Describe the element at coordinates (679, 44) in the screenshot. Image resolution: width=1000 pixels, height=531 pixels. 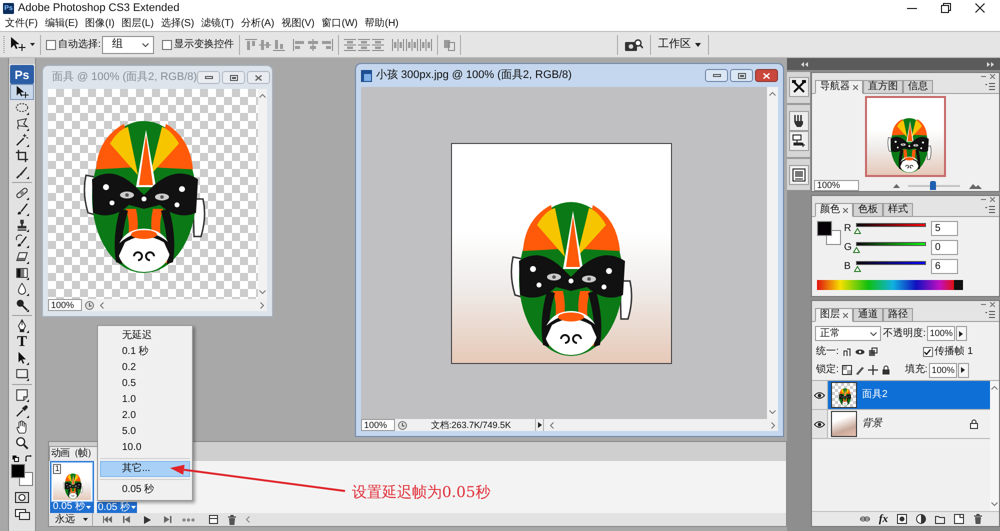
I see `workspace-button: 工作区` at that location.